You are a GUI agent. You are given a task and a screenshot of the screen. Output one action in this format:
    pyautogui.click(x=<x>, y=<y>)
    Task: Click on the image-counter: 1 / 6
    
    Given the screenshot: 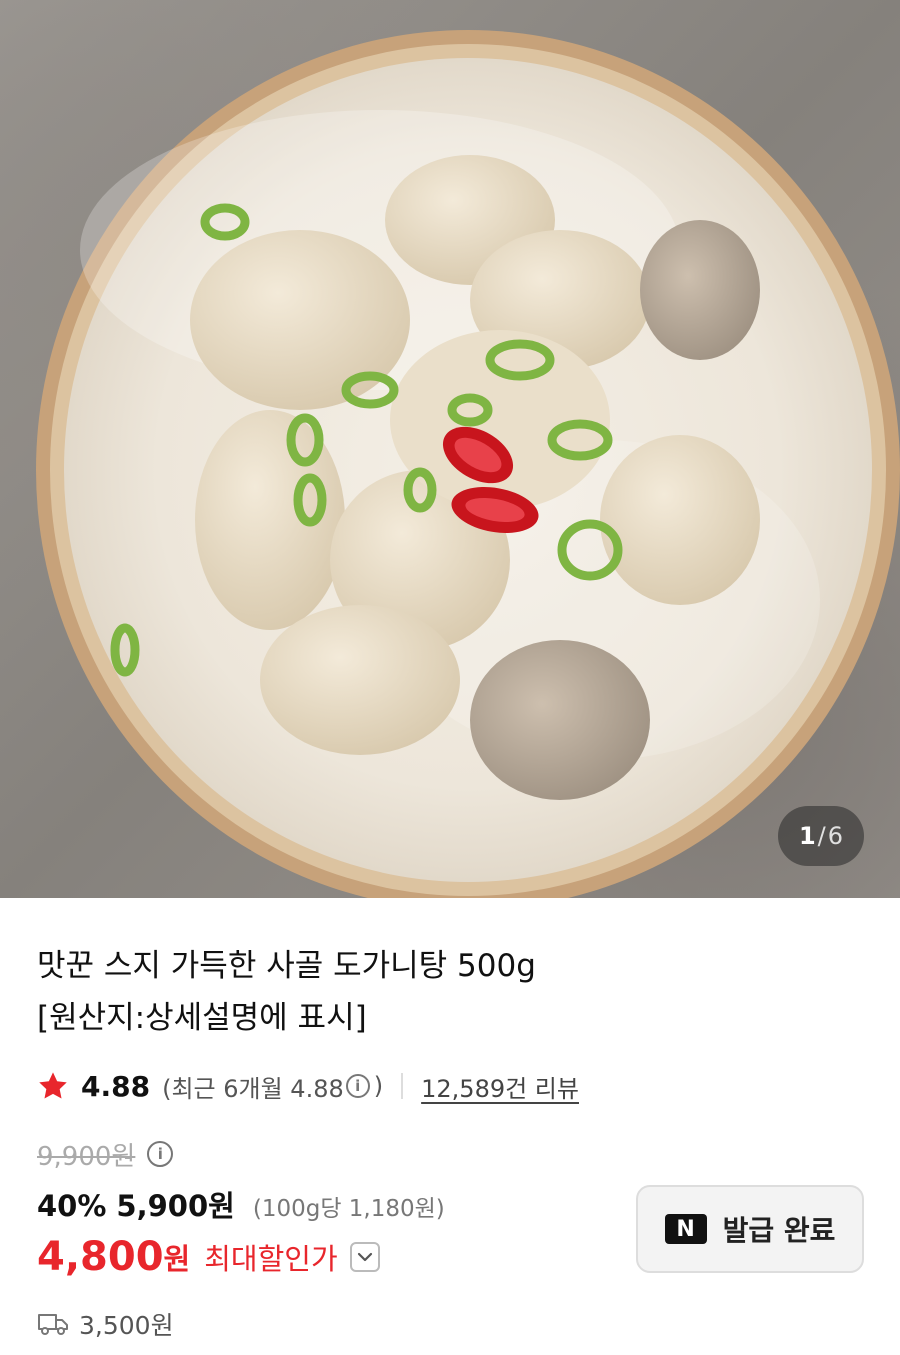 What is the action you would take?
    pyautogui.click(x=821, y=836)
    